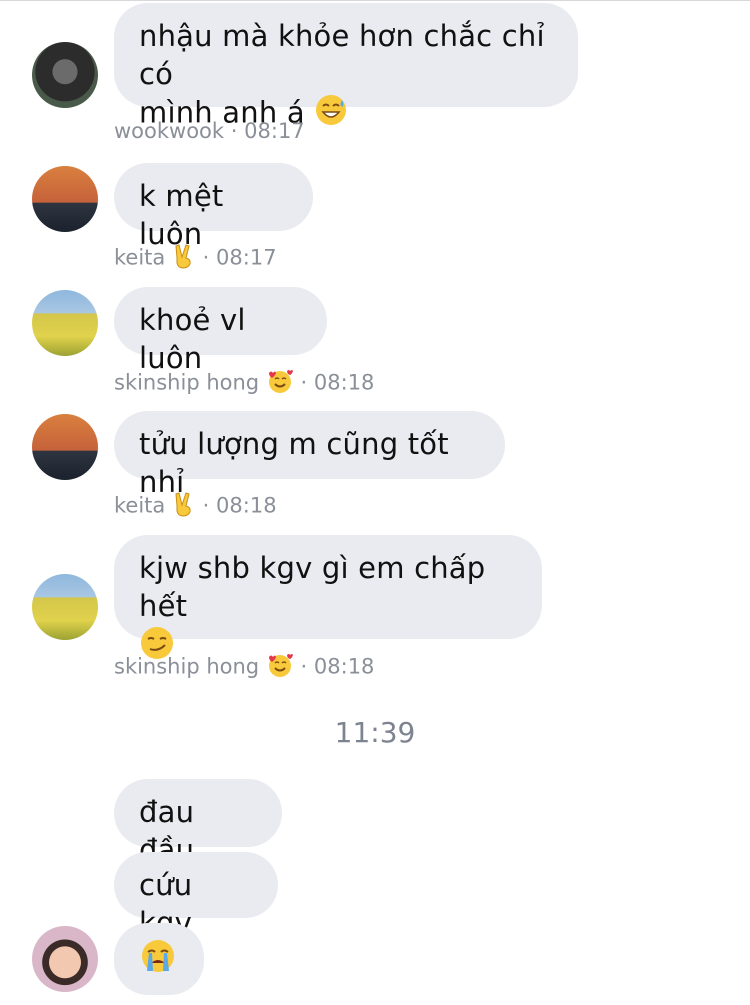 This screenshot has height=1005, width=750. I want to click on message-bubble: đau đầu, so click(198, 823).